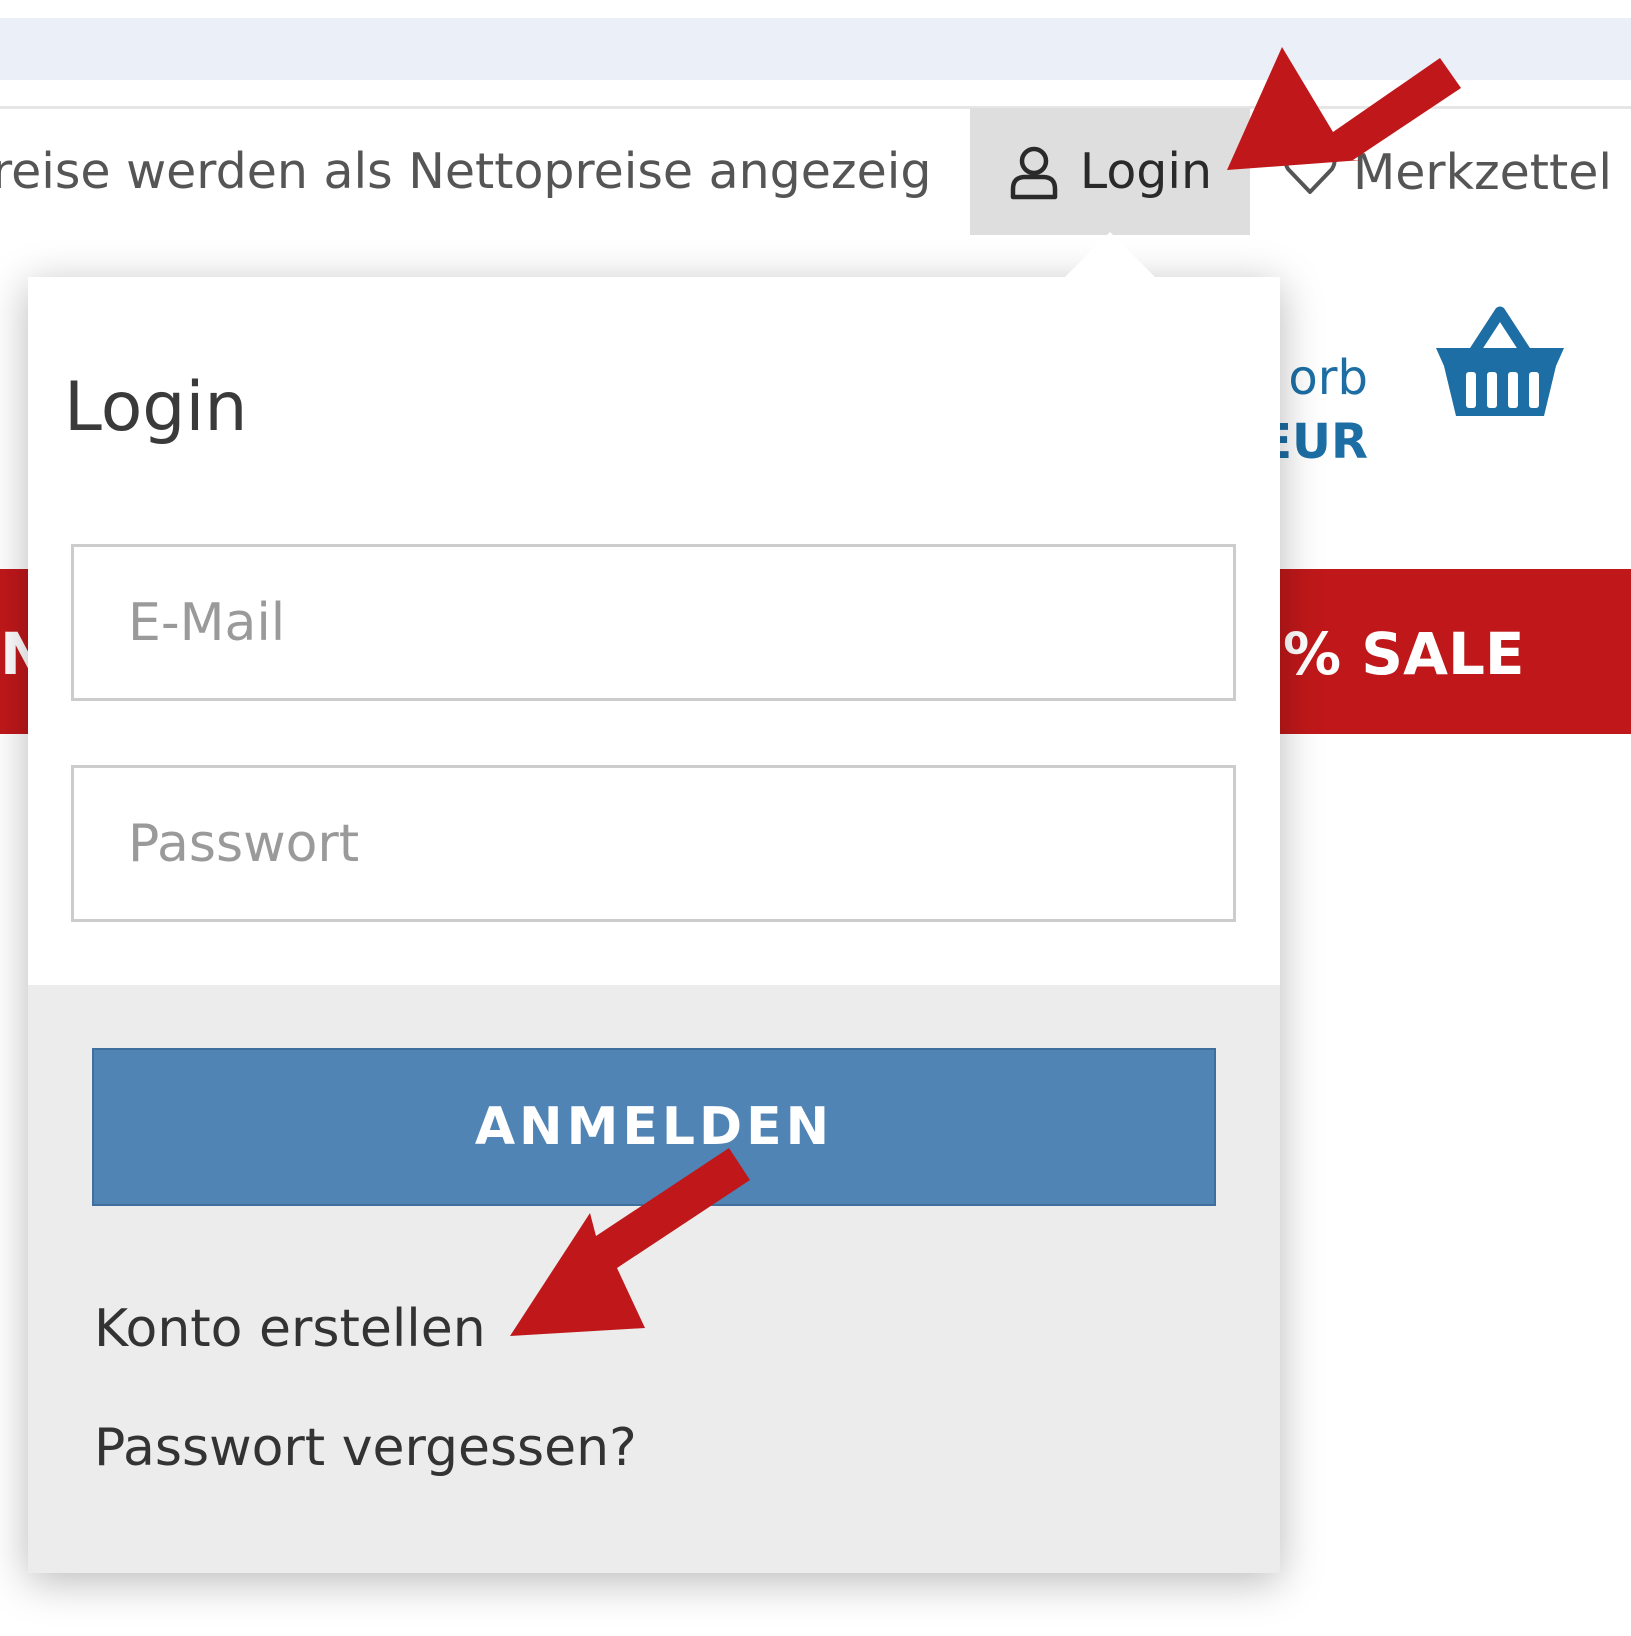  Describe the element at coordinates (1110, 256) in the screenshot. I see `dropdown-caret` at that location.